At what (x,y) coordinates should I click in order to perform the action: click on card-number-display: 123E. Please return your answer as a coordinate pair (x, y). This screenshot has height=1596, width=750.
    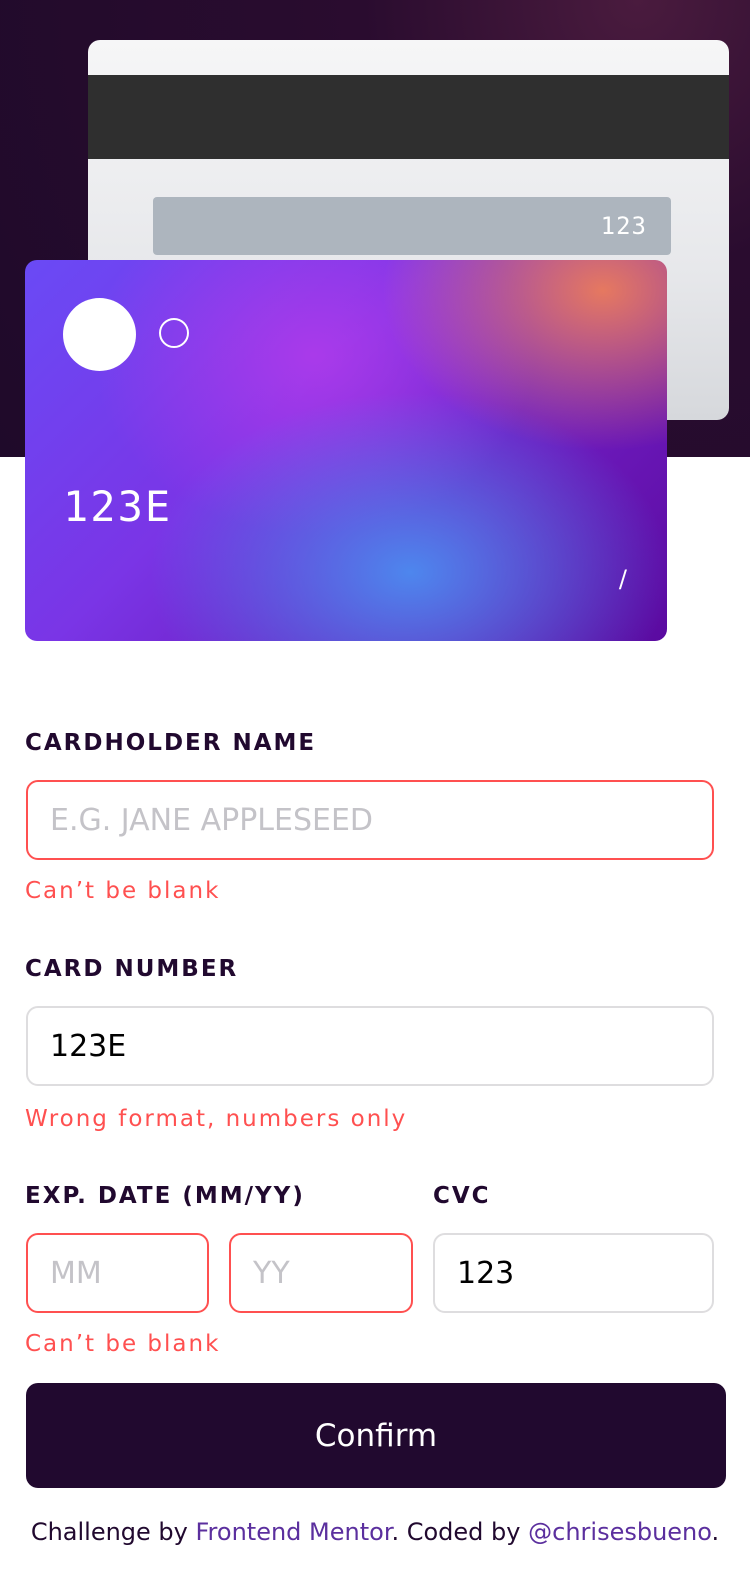
    Looking at the image, I should click on (118, 506).